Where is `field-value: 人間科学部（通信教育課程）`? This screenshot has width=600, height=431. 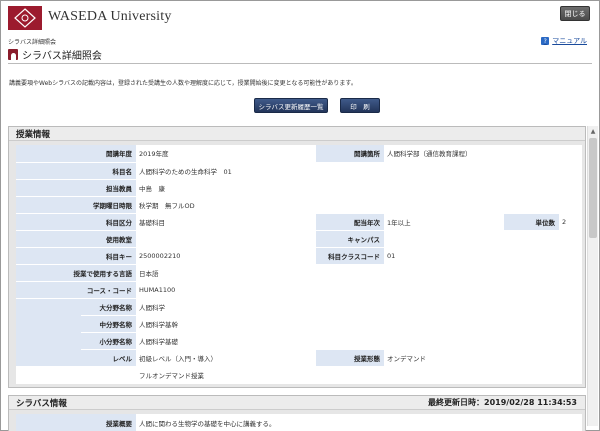 field-value: 人間科学部（通信教育課程） is located at coordinates (483, 154).